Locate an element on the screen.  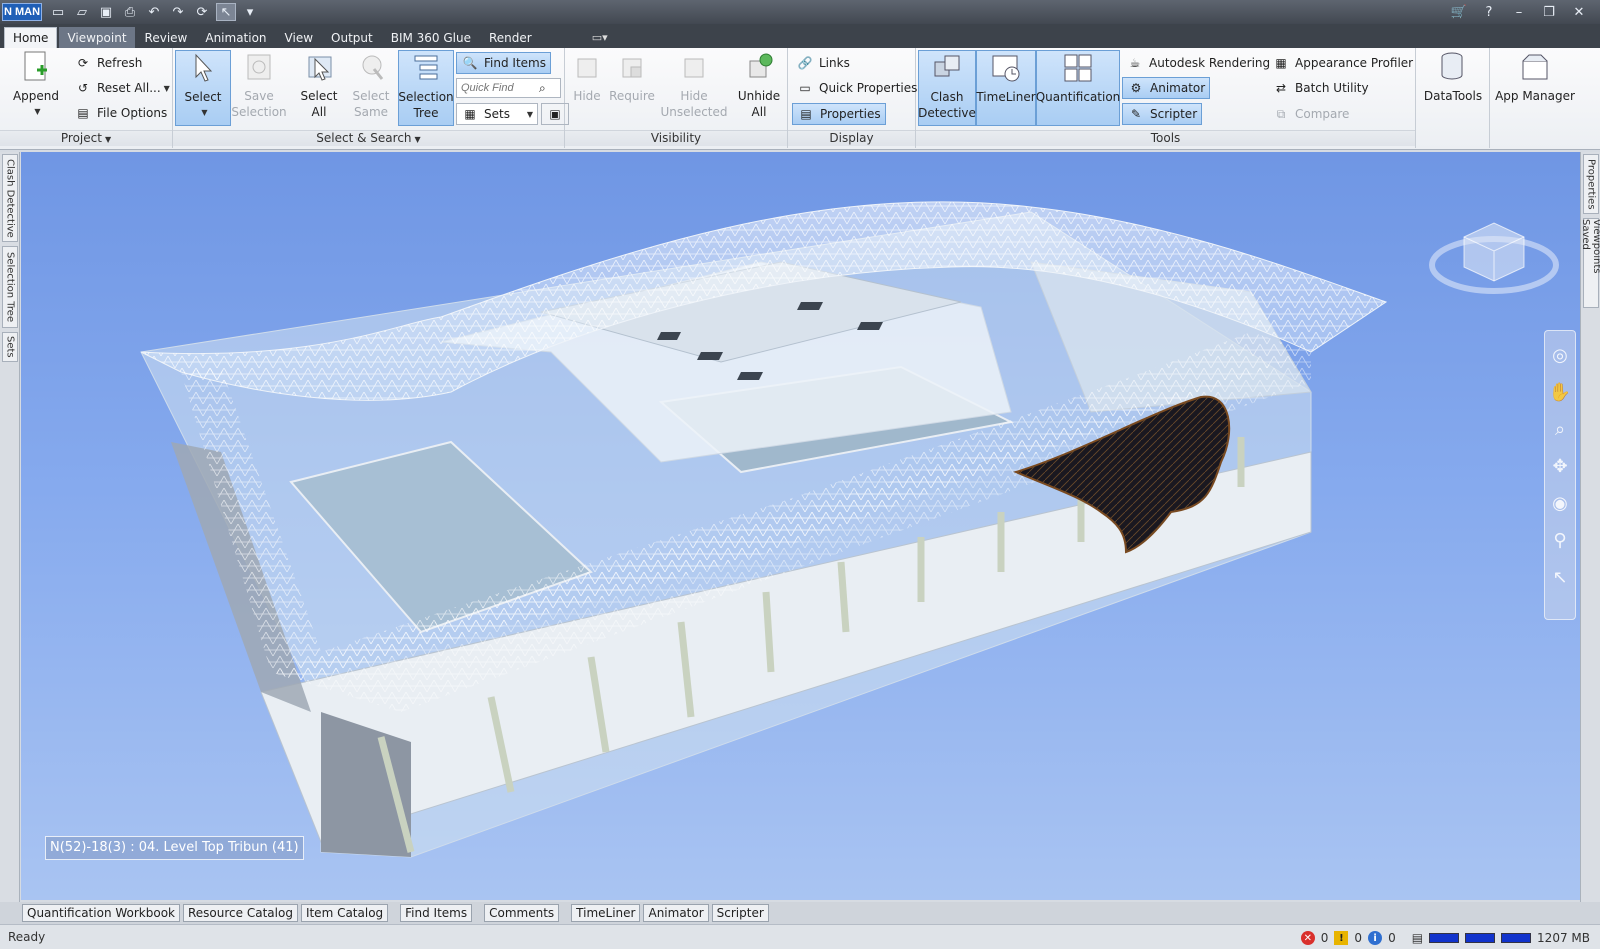
select-all-button: Select All is located at coordinates (319, 88).